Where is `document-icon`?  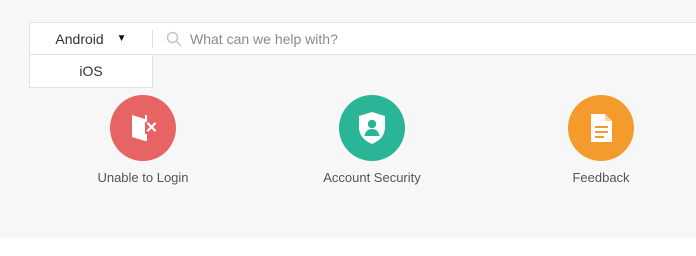
document-icon is located at coordinates (601, 128).